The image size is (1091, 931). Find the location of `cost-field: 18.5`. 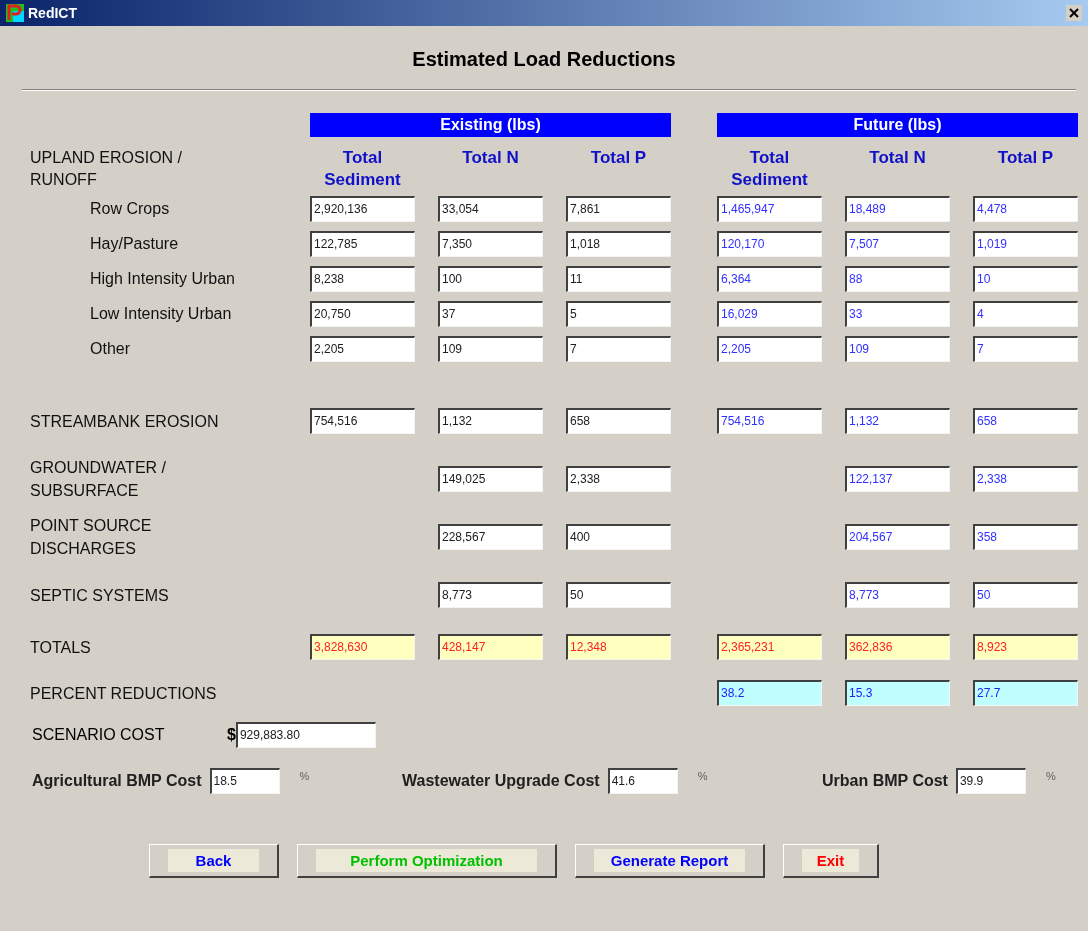

cost-field: 18.5 is located at coordinates (244, 781).